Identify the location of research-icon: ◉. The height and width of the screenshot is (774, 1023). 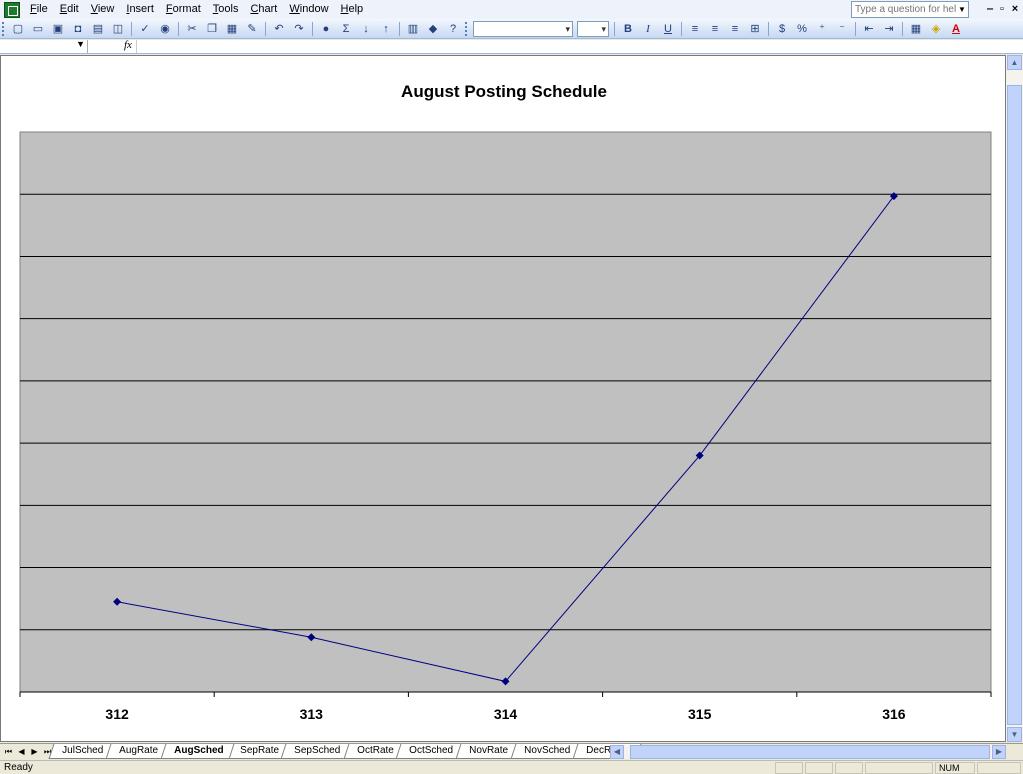
(165, 29).